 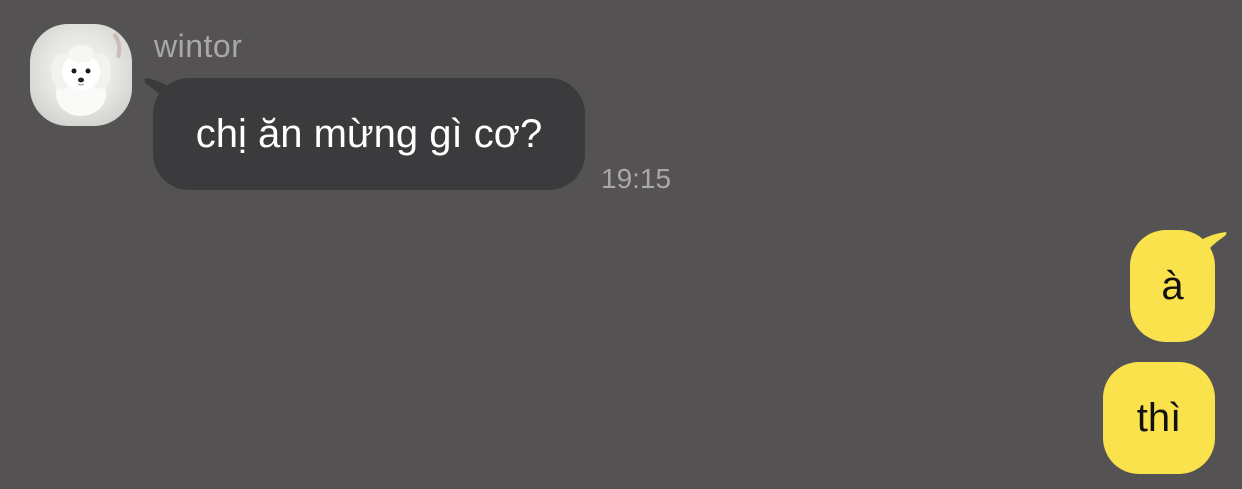 I want to click on outgoing-message-bubble: à, so click(x=1172, y=286).